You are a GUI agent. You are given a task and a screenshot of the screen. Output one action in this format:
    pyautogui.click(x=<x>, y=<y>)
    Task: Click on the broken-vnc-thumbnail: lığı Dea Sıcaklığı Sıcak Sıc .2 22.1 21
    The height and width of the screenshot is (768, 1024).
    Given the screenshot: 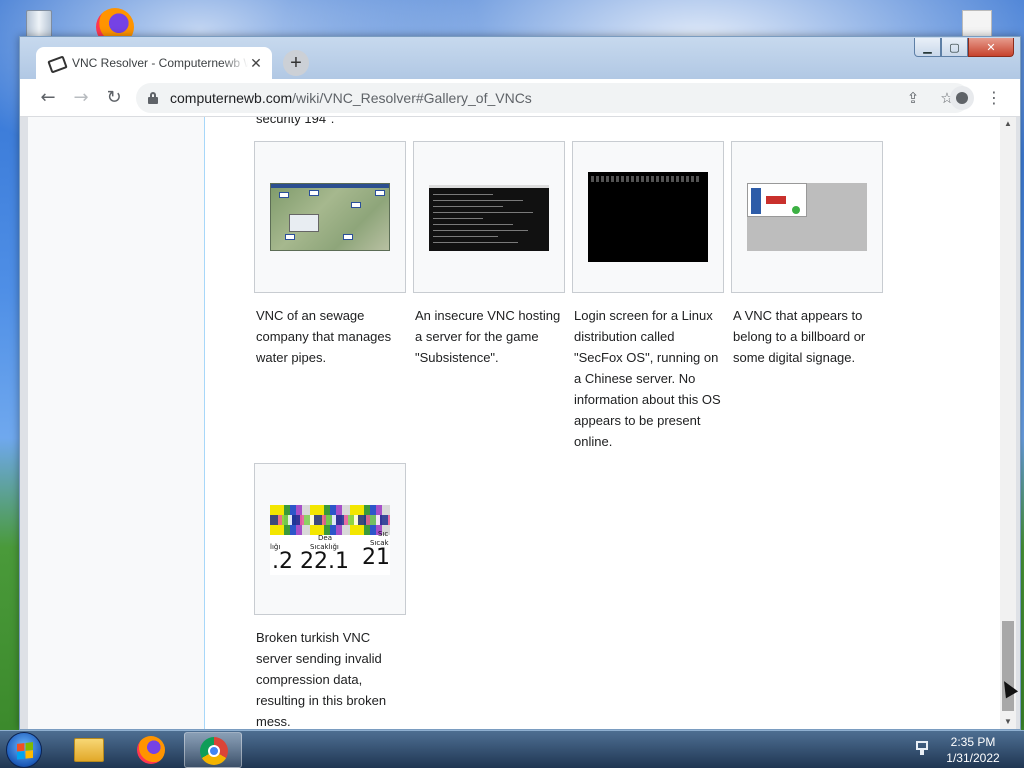 What is the action you would take?
    pyautogui.click(x=330, y=540)
    